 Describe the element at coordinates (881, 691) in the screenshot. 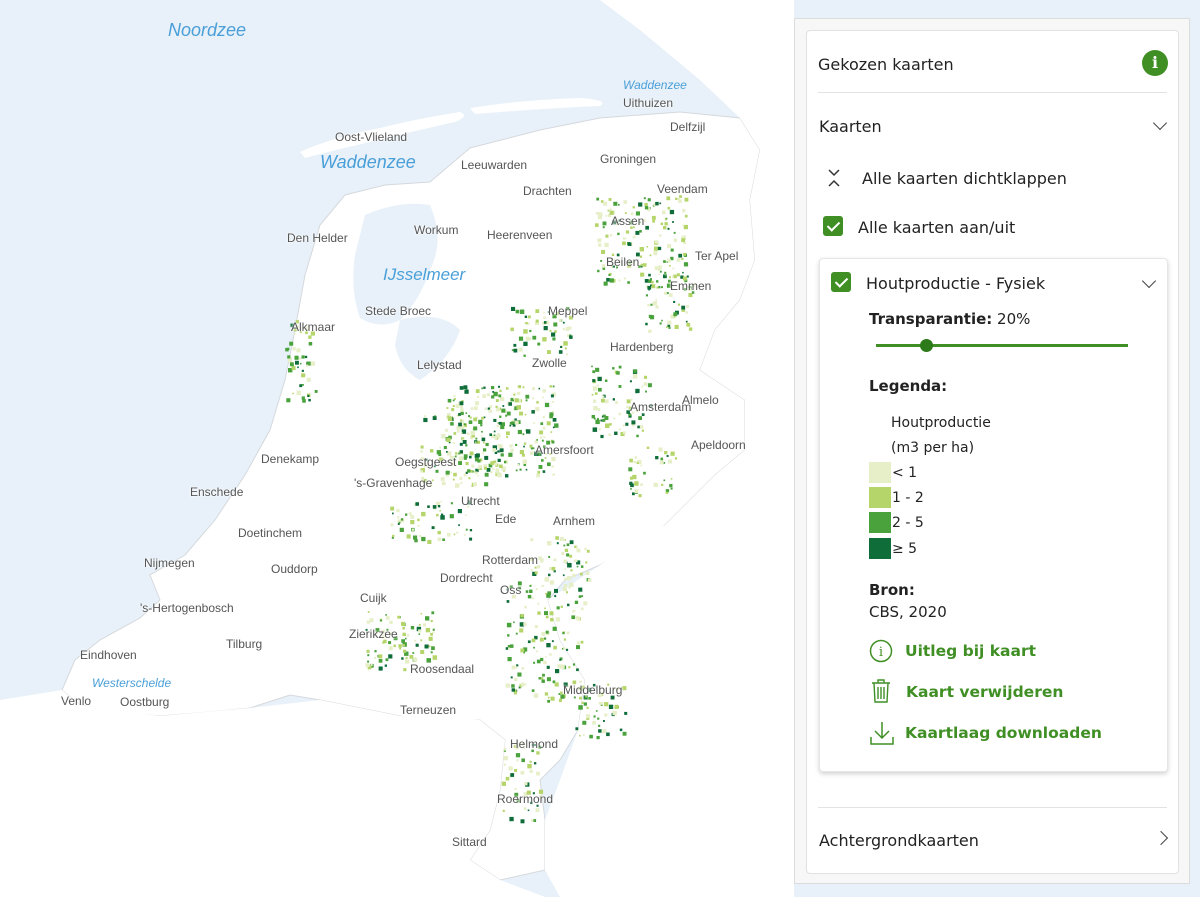

I see `trash-icon` at that location.